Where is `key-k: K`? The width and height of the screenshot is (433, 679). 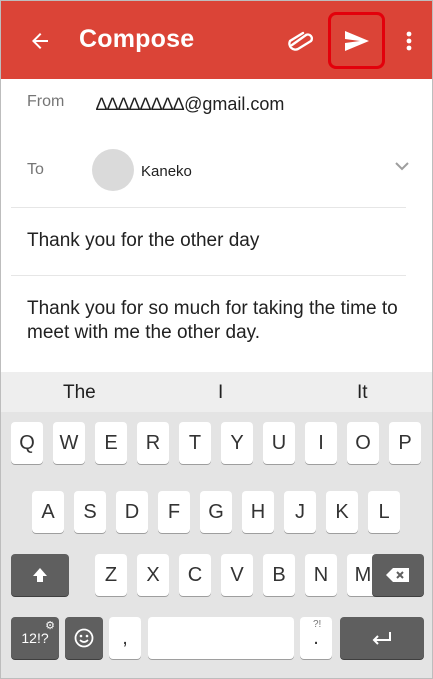 key-k: K is located at coordinates (342, 512).